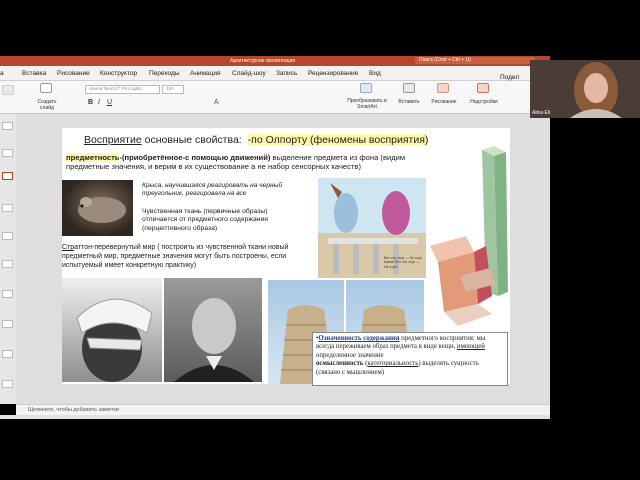  What do you see at coordinates (73, 410) in the screenshot?
I see `notes-placeholder: Щелкните, чтобы добавить заметки` at bounding box center [73, 410].